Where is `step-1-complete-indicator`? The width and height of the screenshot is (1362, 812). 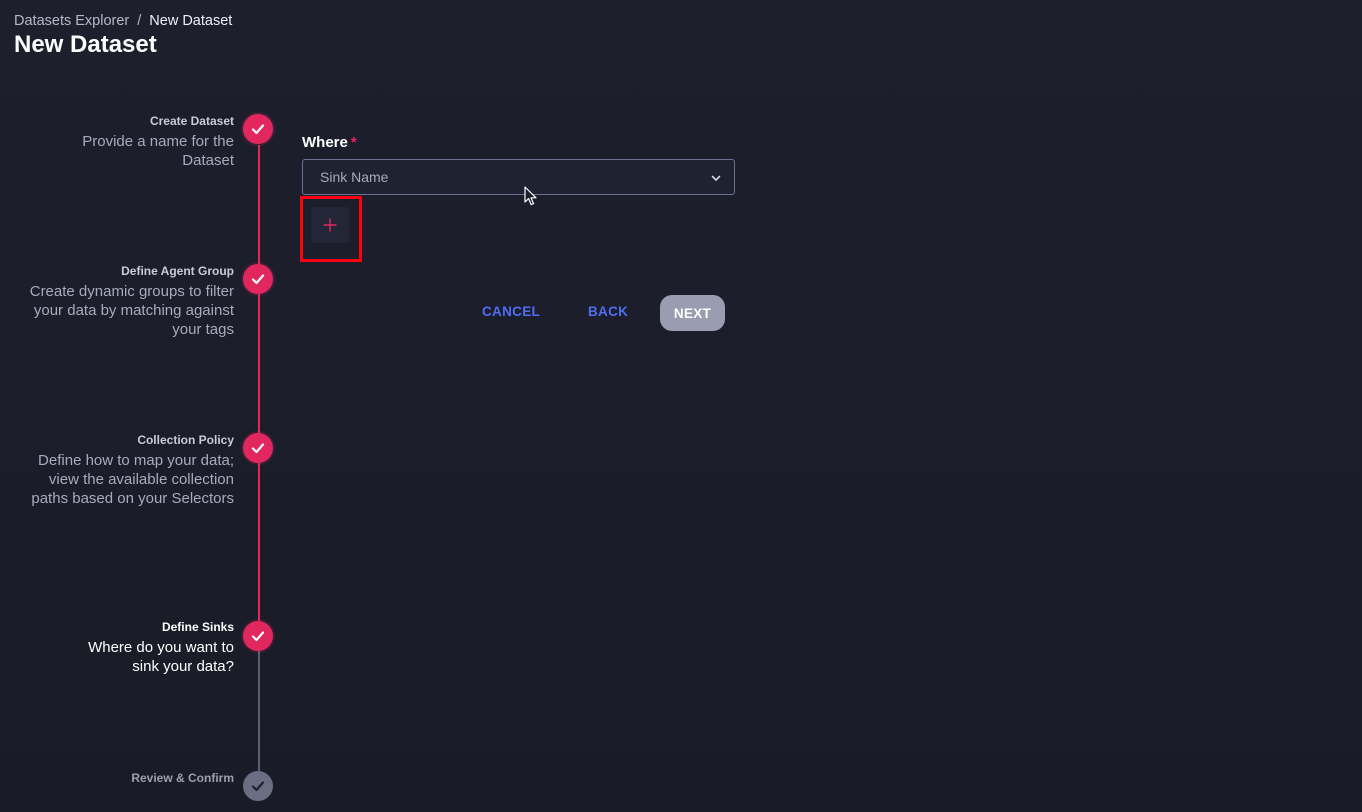 step-1-complete-indicator is located at coordinates (258, 129).